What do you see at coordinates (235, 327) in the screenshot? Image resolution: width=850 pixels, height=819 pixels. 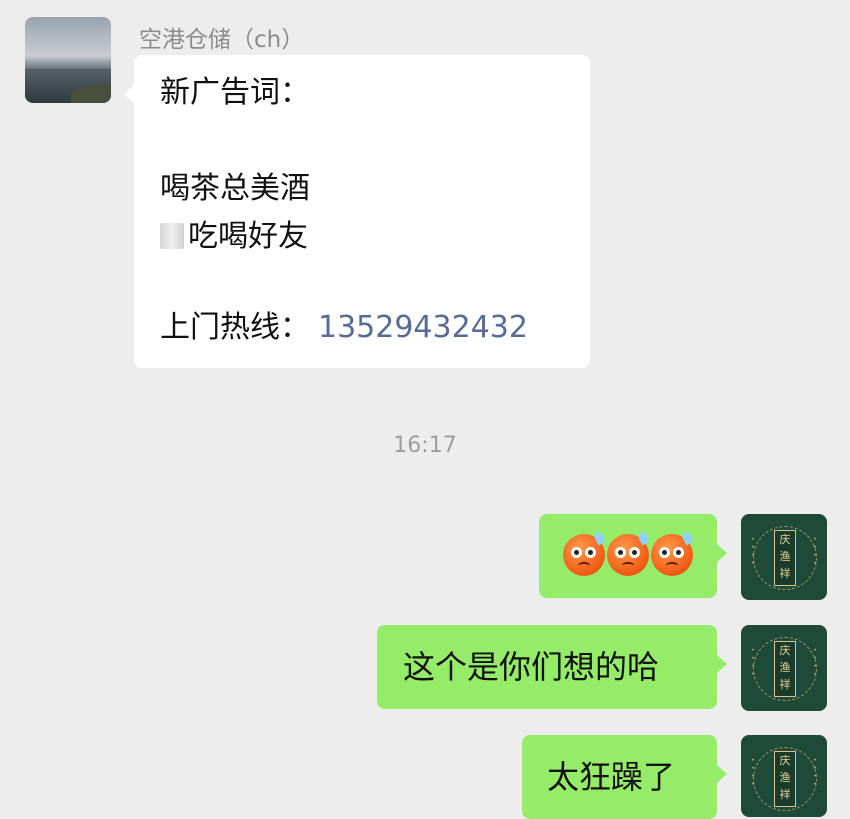 I see `hotline-label: 上门热线：` at bounding box center [235, 327].